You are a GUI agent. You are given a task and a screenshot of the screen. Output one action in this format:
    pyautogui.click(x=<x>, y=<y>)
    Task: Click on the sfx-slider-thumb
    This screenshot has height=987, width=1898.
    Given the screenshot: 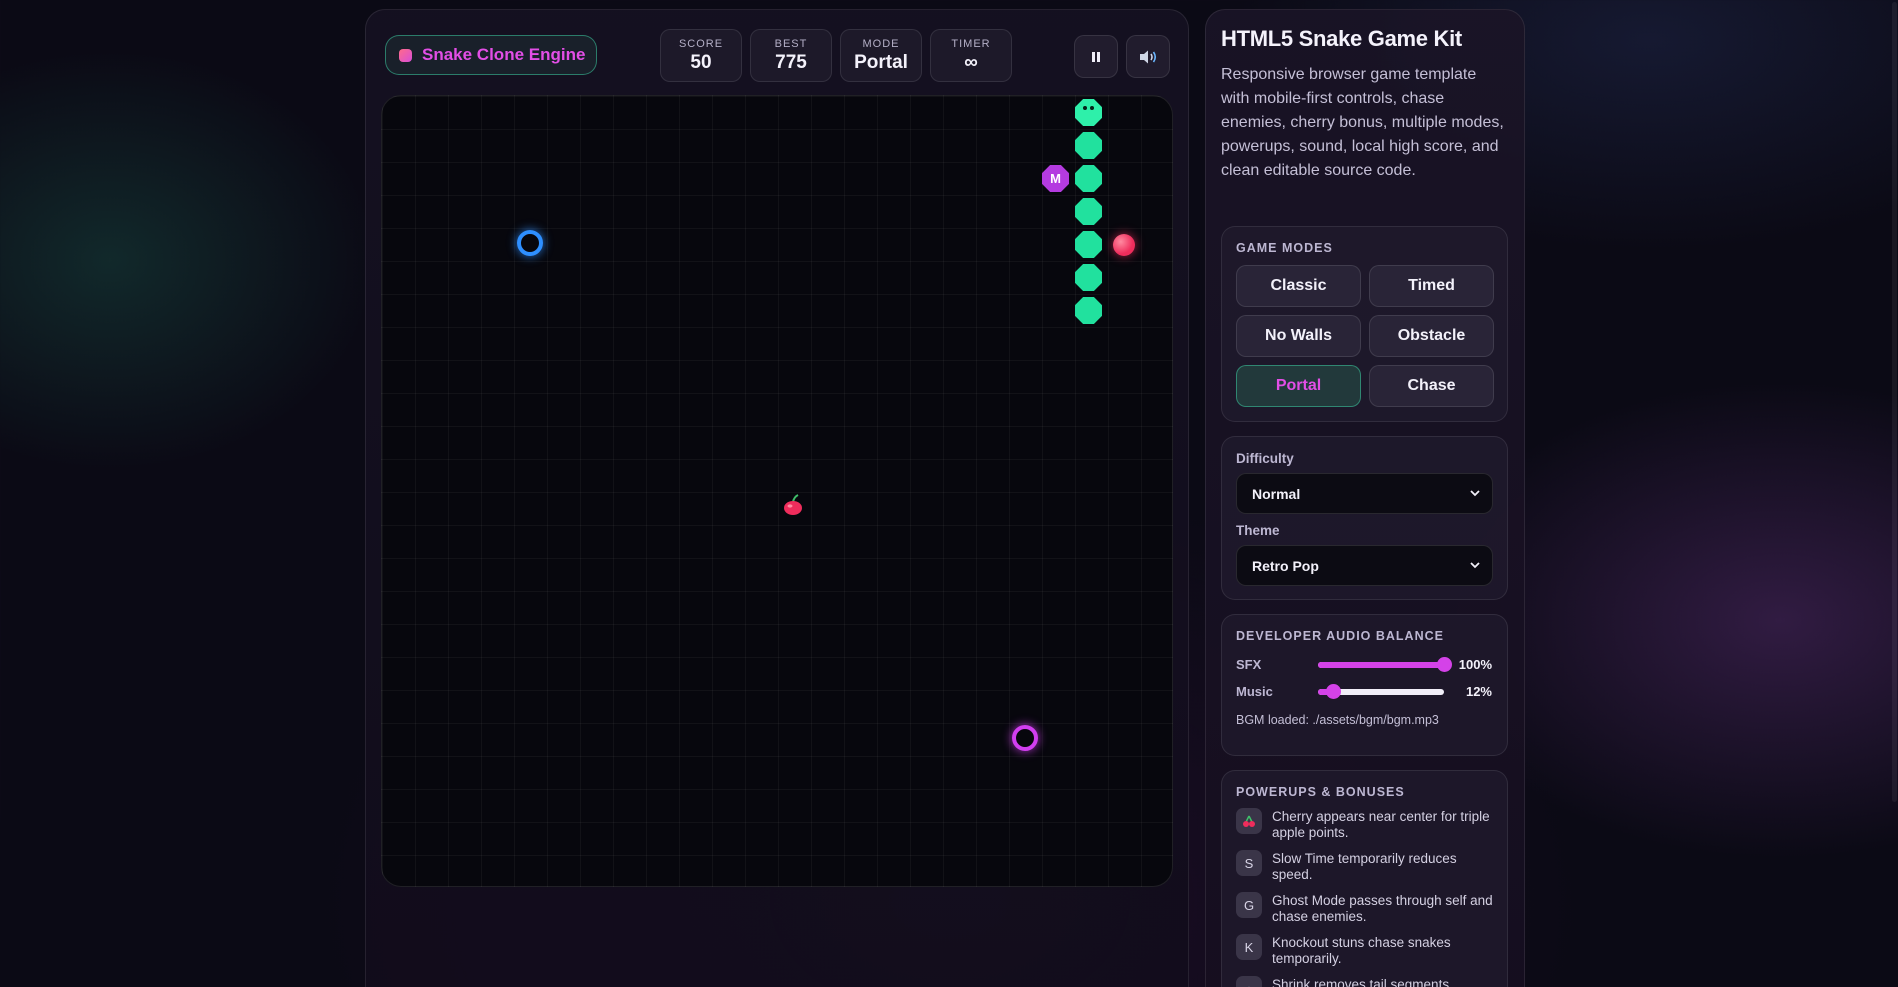 What is the action you would take?
    pyautogui.click(x=1444, y=664)
    